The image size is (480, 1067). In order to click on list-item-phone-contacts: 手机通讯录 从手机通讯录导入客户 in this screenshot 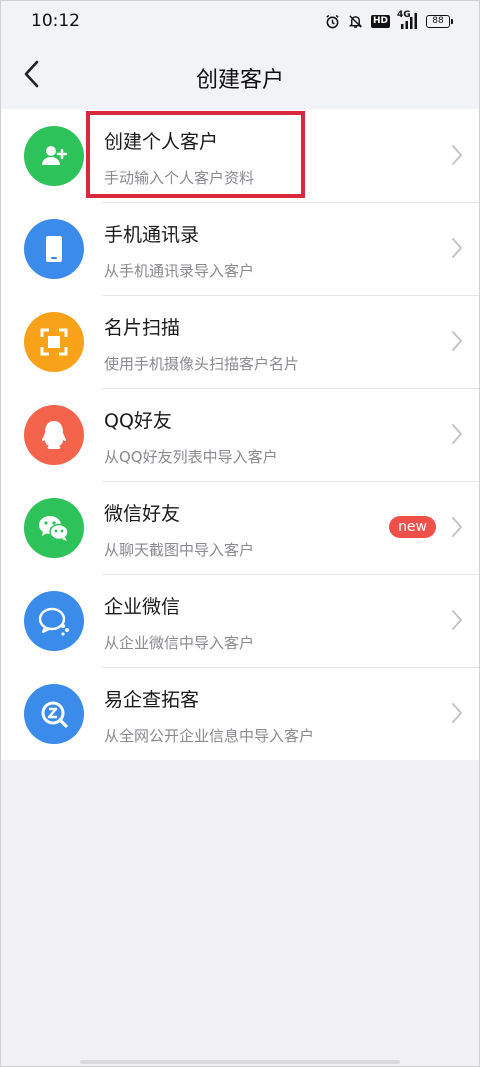, I will do `click(240, 248)`.